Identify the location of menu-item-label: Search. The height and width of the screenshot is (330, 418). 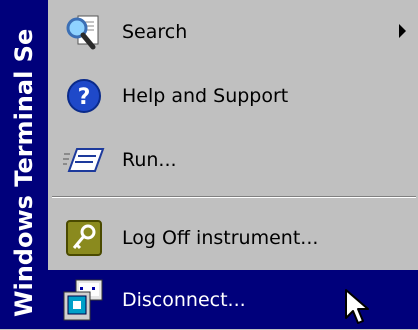
(155, 32).